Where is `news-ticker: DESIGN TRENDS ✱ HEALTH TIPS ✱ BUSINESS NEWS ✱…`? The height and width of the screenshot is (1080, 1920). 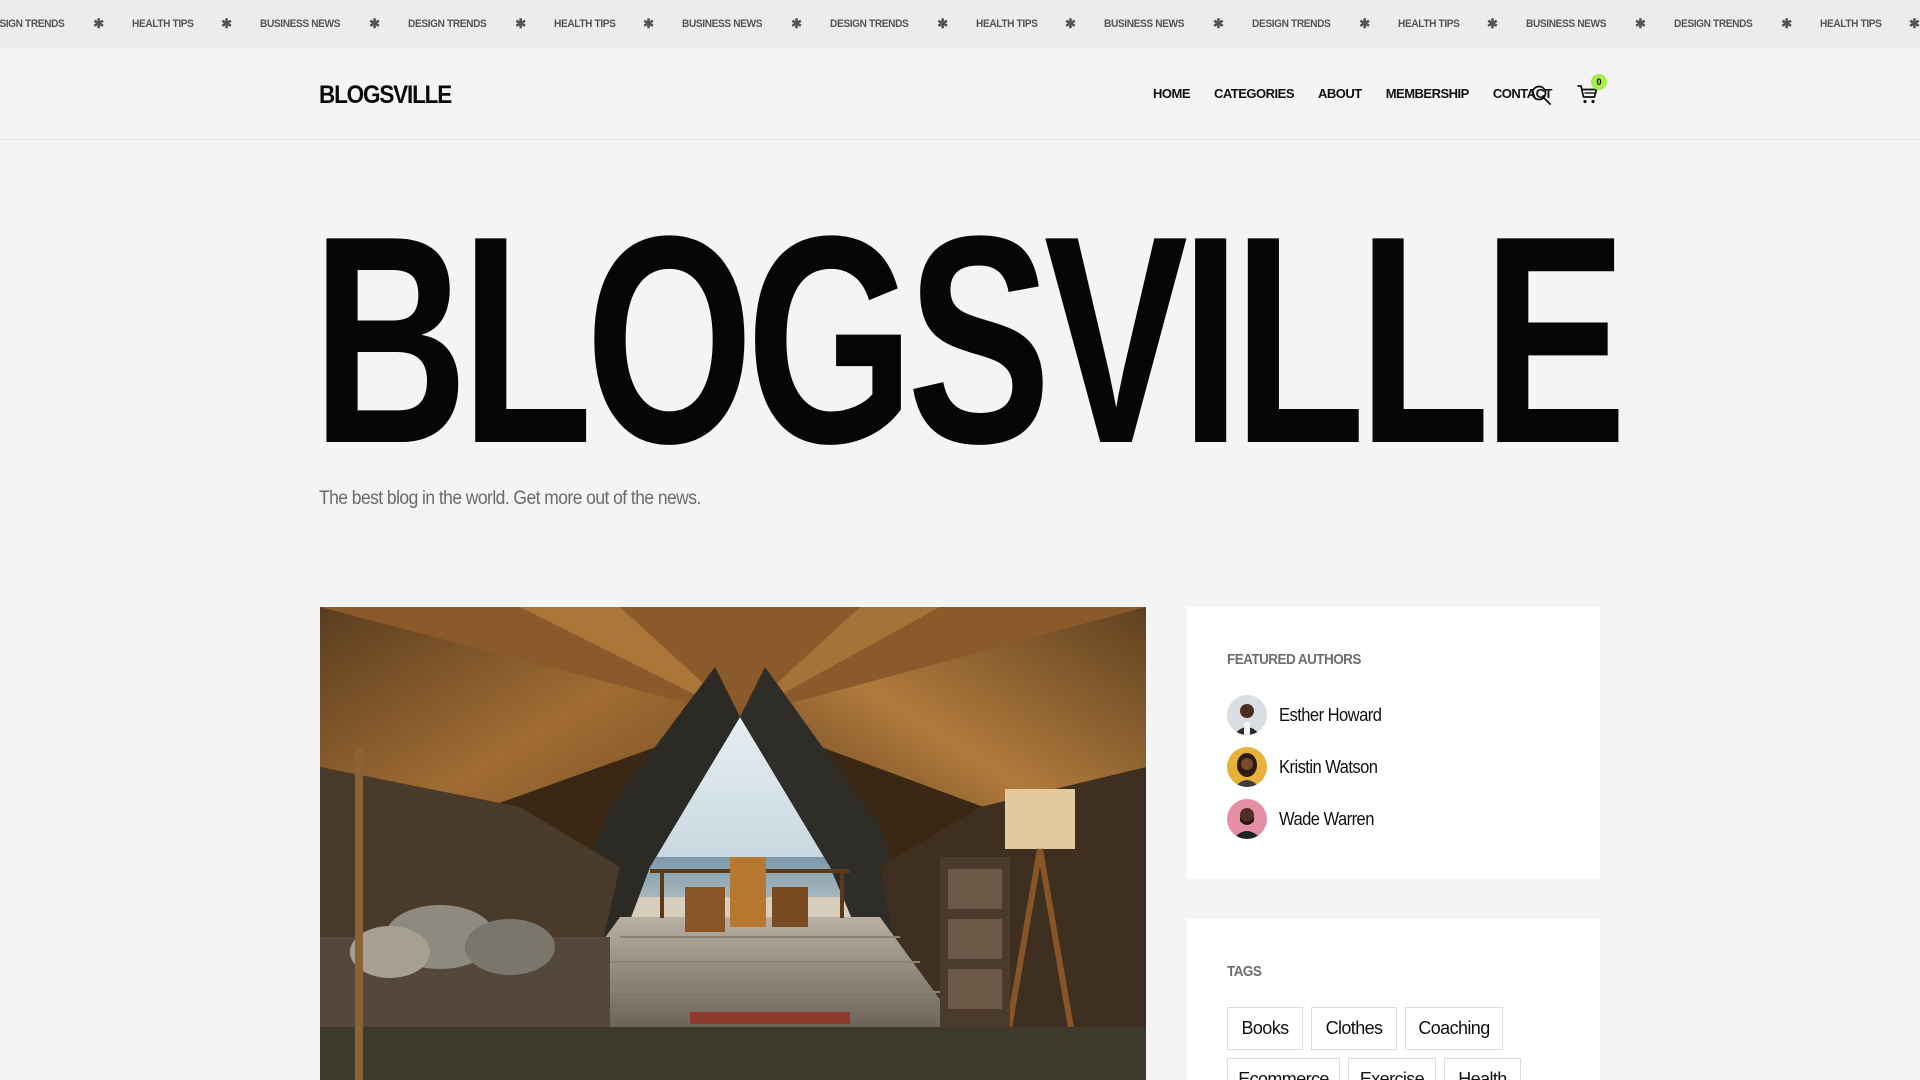
news-ticker: DESIGN TRENDS ✱ HEALTH TIPS ✱ BUSINESS NEWS ✱… is located at coordinates (960, 24).